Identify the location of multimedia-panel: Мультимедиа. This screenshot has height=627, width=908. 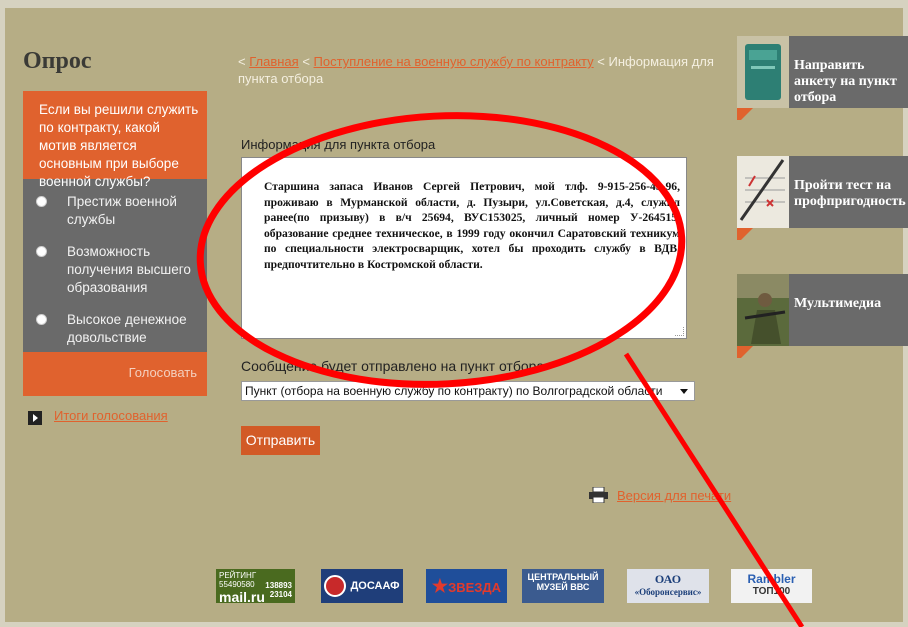
(822, 316).